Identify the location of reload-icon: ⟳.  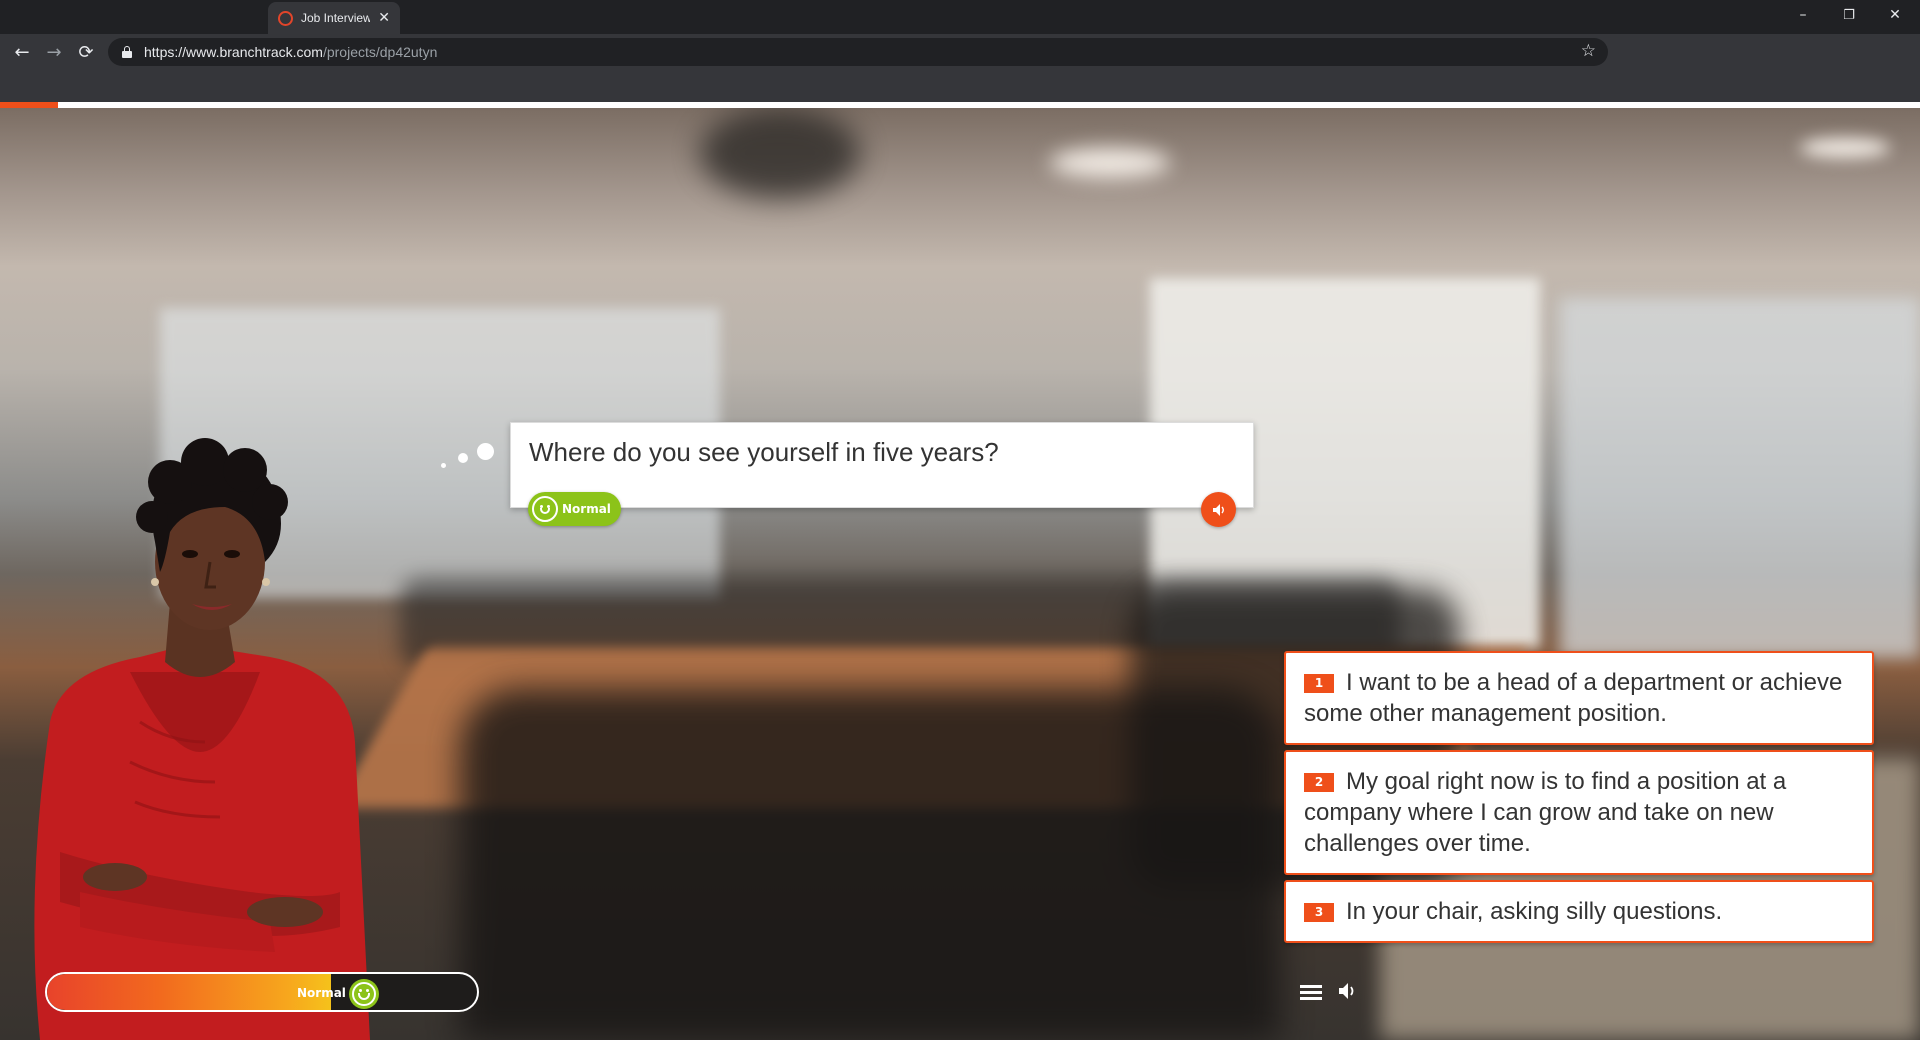
(86, 52).